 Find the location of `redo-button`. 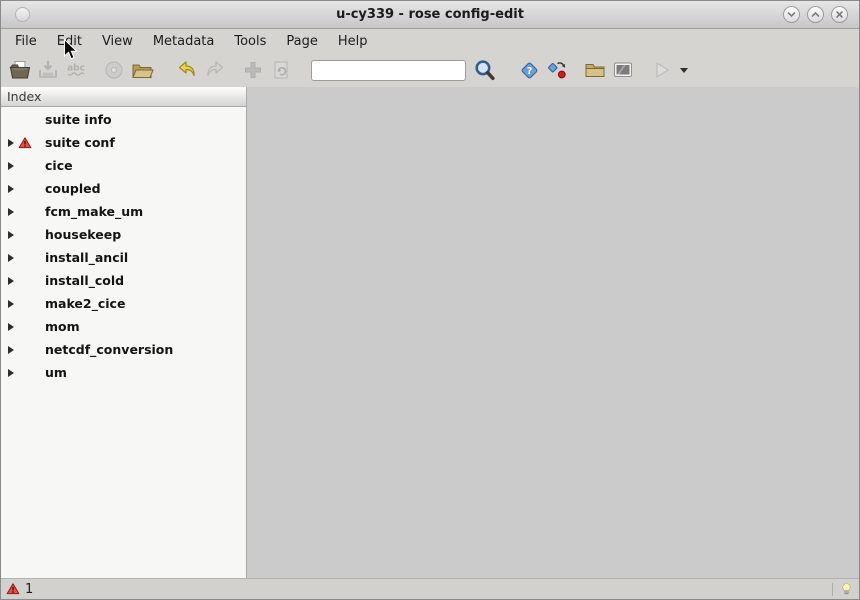

redo-button is located at coordinates (215, 70).